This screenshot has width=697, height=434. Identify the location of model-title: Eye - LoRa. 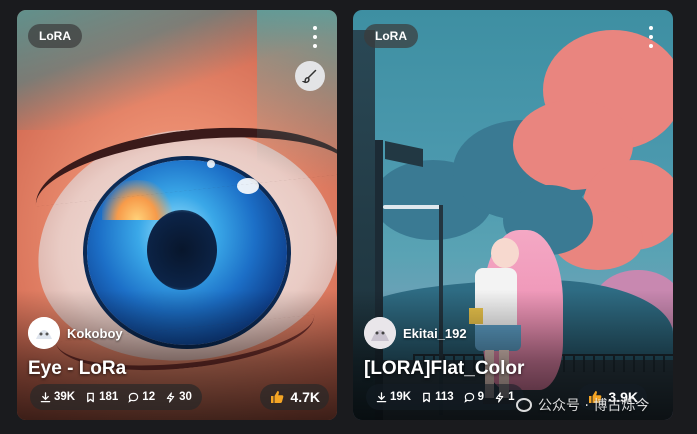
(77, 369).